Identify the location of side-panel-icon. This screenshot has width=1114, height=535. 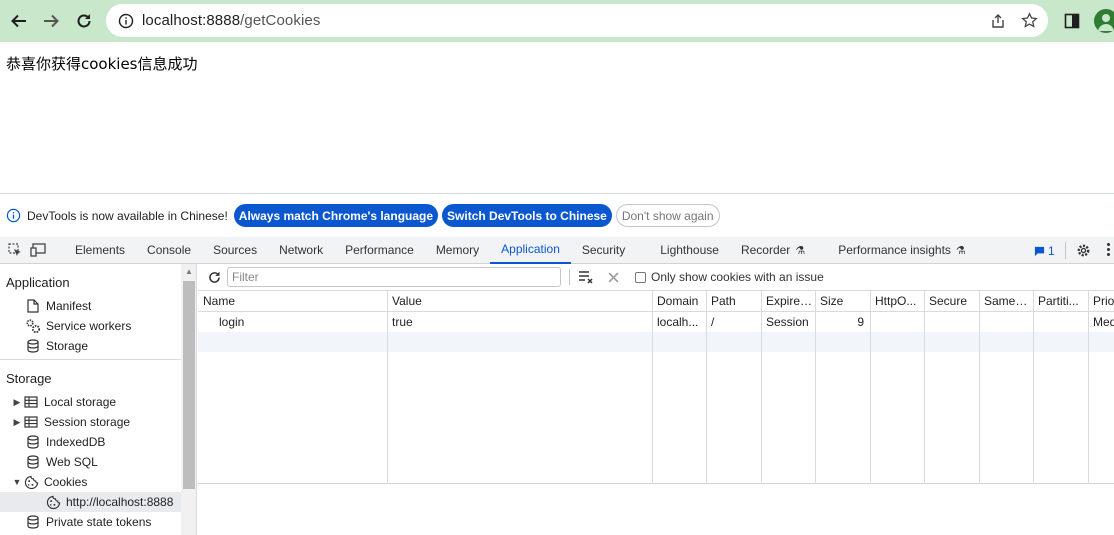
(1072, 21).